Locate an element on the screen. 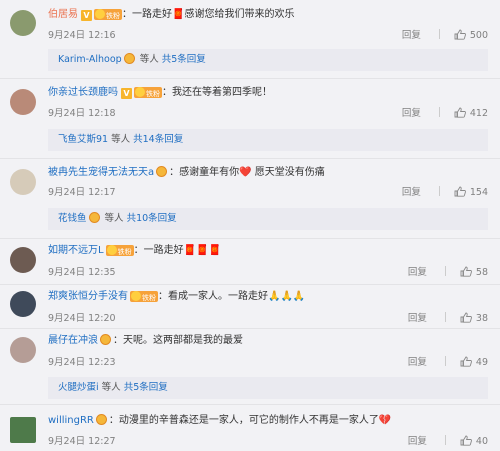 The width and height of the screenshot is (500, 451). like-button: 412 is located at coordinates (471, 113).